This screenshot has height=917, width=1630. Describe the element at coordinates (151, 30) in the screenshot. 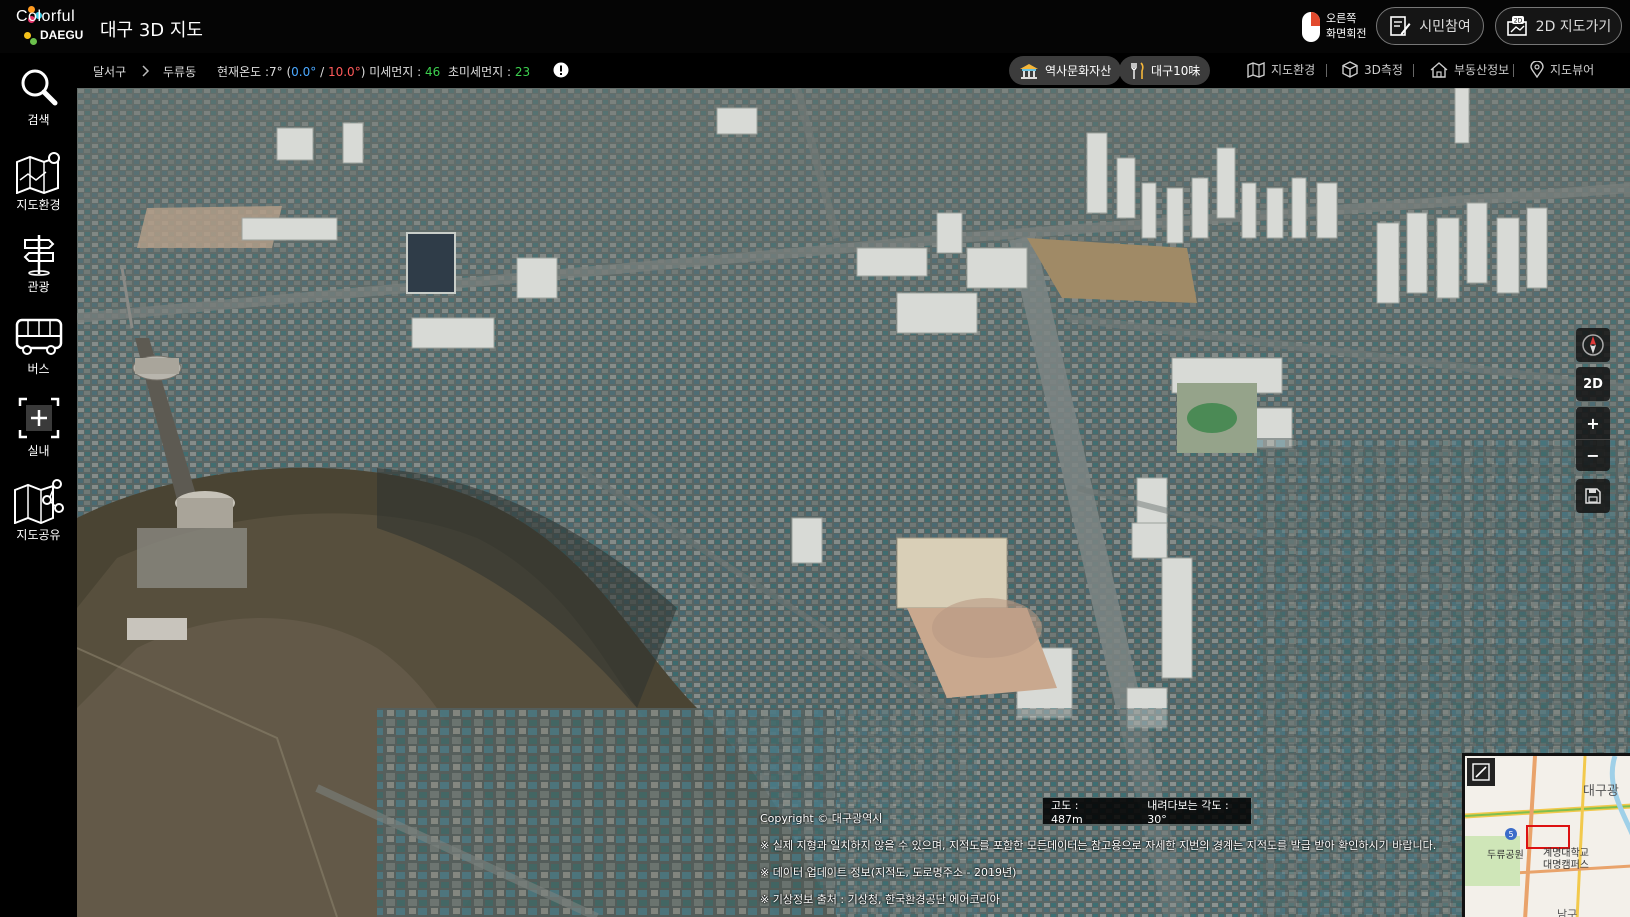

I see `app-title: 대구 3D 지도` at that location.